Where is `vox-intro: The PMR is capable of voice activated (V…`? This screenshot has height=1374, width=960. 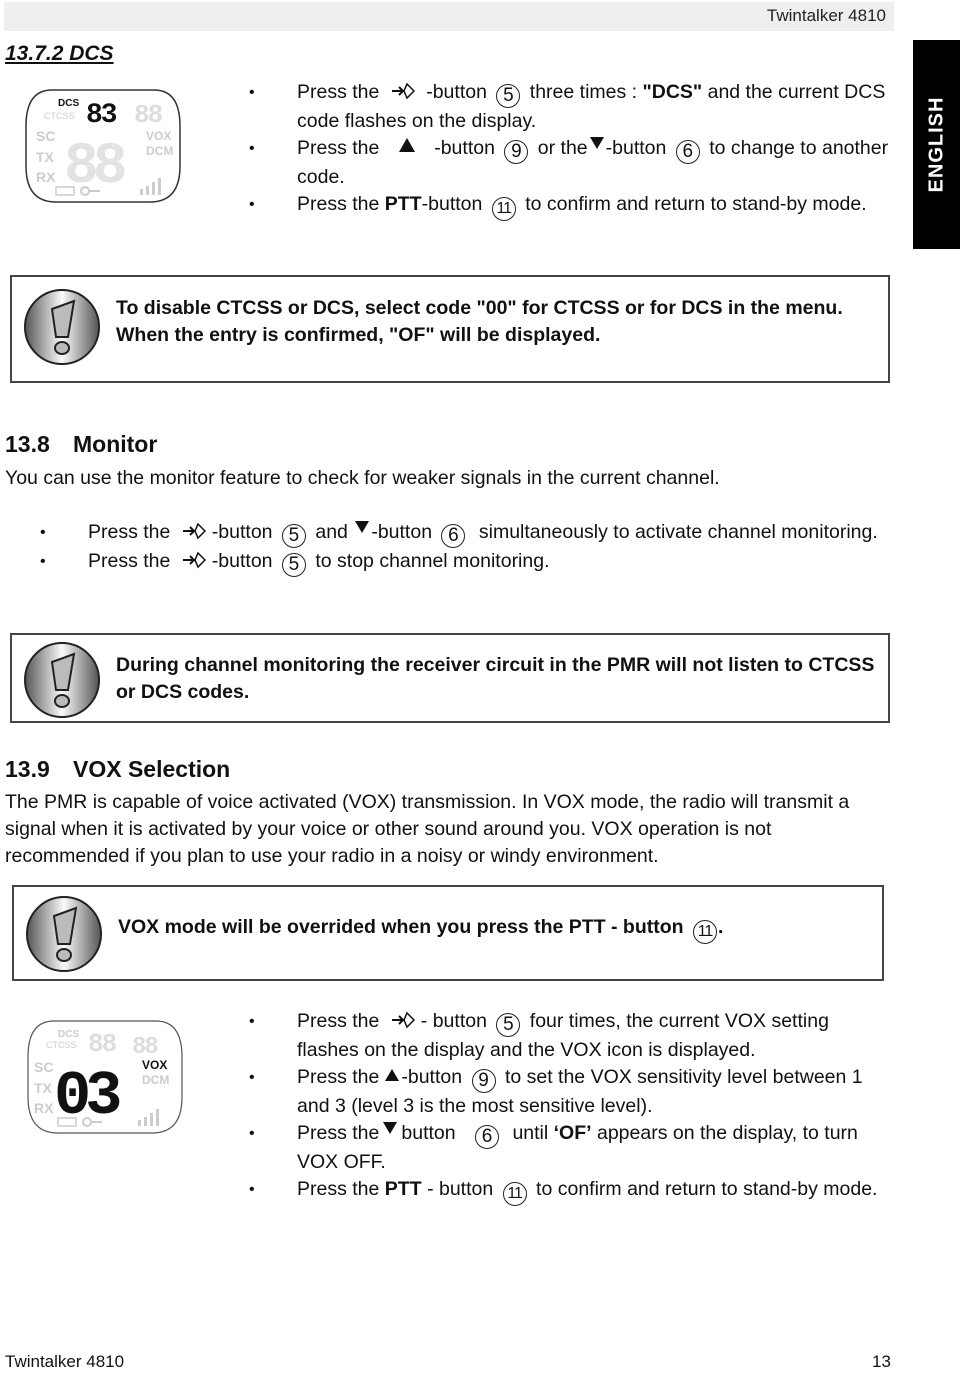
vox-intro: The PMR is capable of voice activated (V… is located at coordinates (427, 829).